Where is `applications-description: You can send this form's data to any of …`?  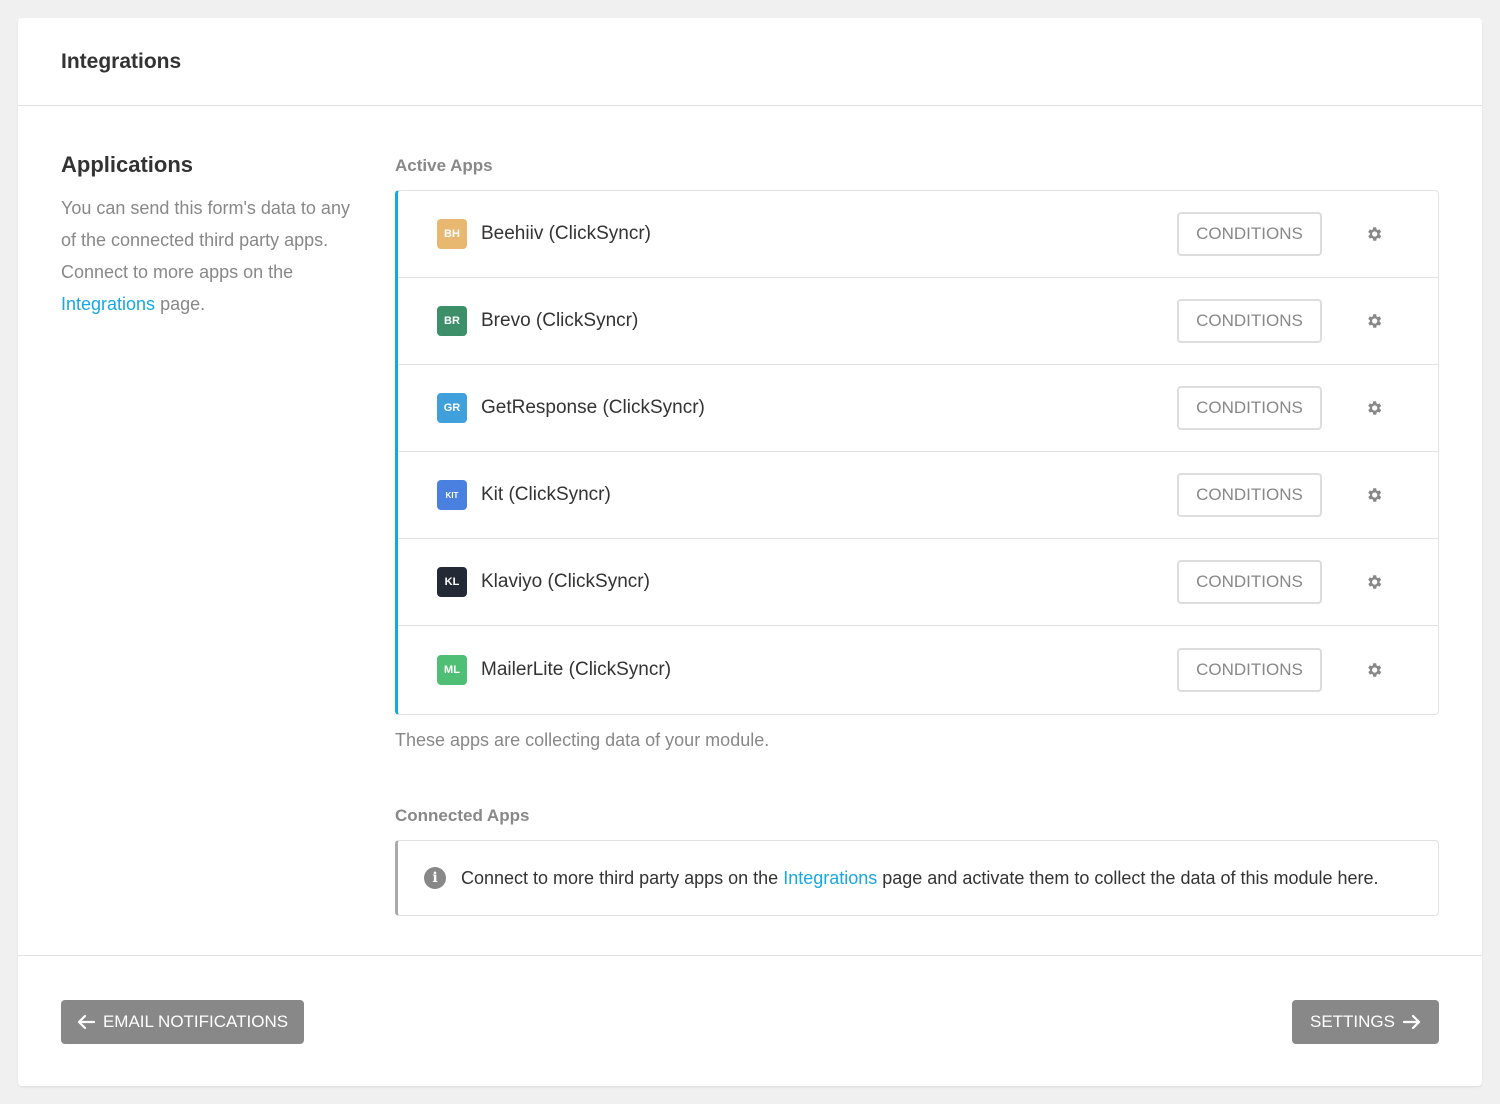 applications-description: You can send this form's data to any of … is located at coordinates (211, 256).